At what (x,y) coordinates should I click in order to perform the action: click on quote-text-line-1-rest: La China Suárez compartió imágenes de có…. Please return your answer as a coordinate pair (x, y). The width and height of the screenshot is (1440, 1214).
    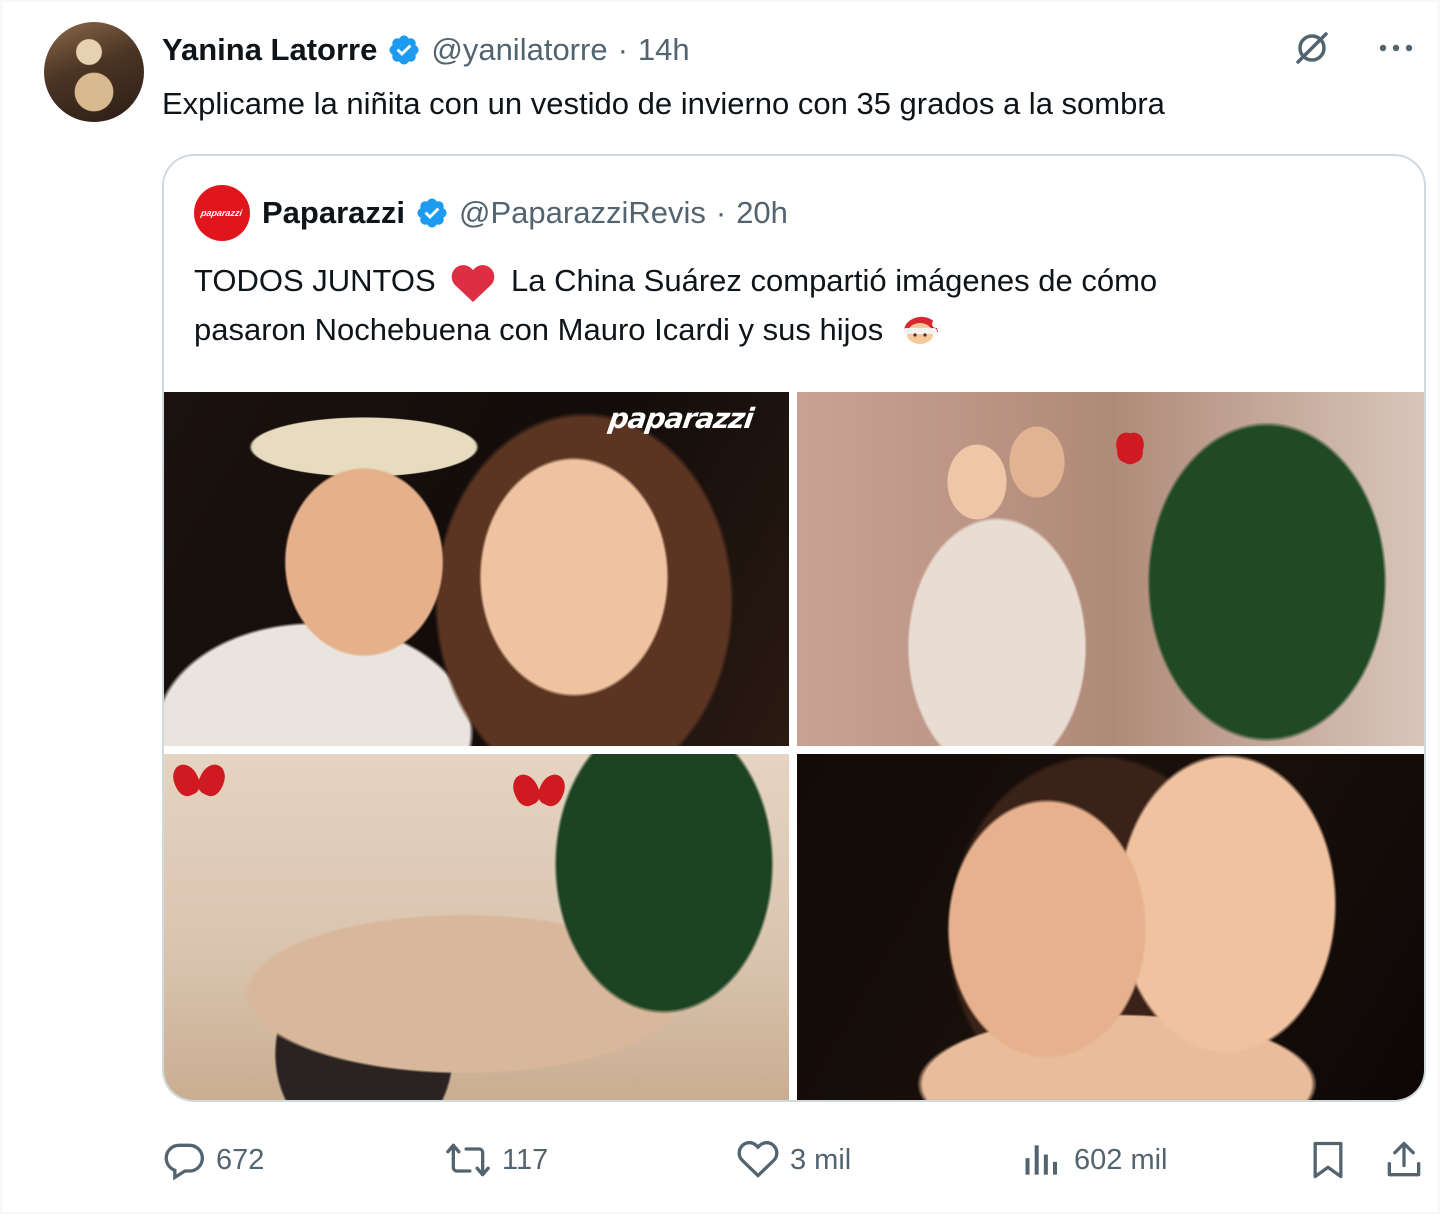
    Looking at the image, I should click on (834, 280).